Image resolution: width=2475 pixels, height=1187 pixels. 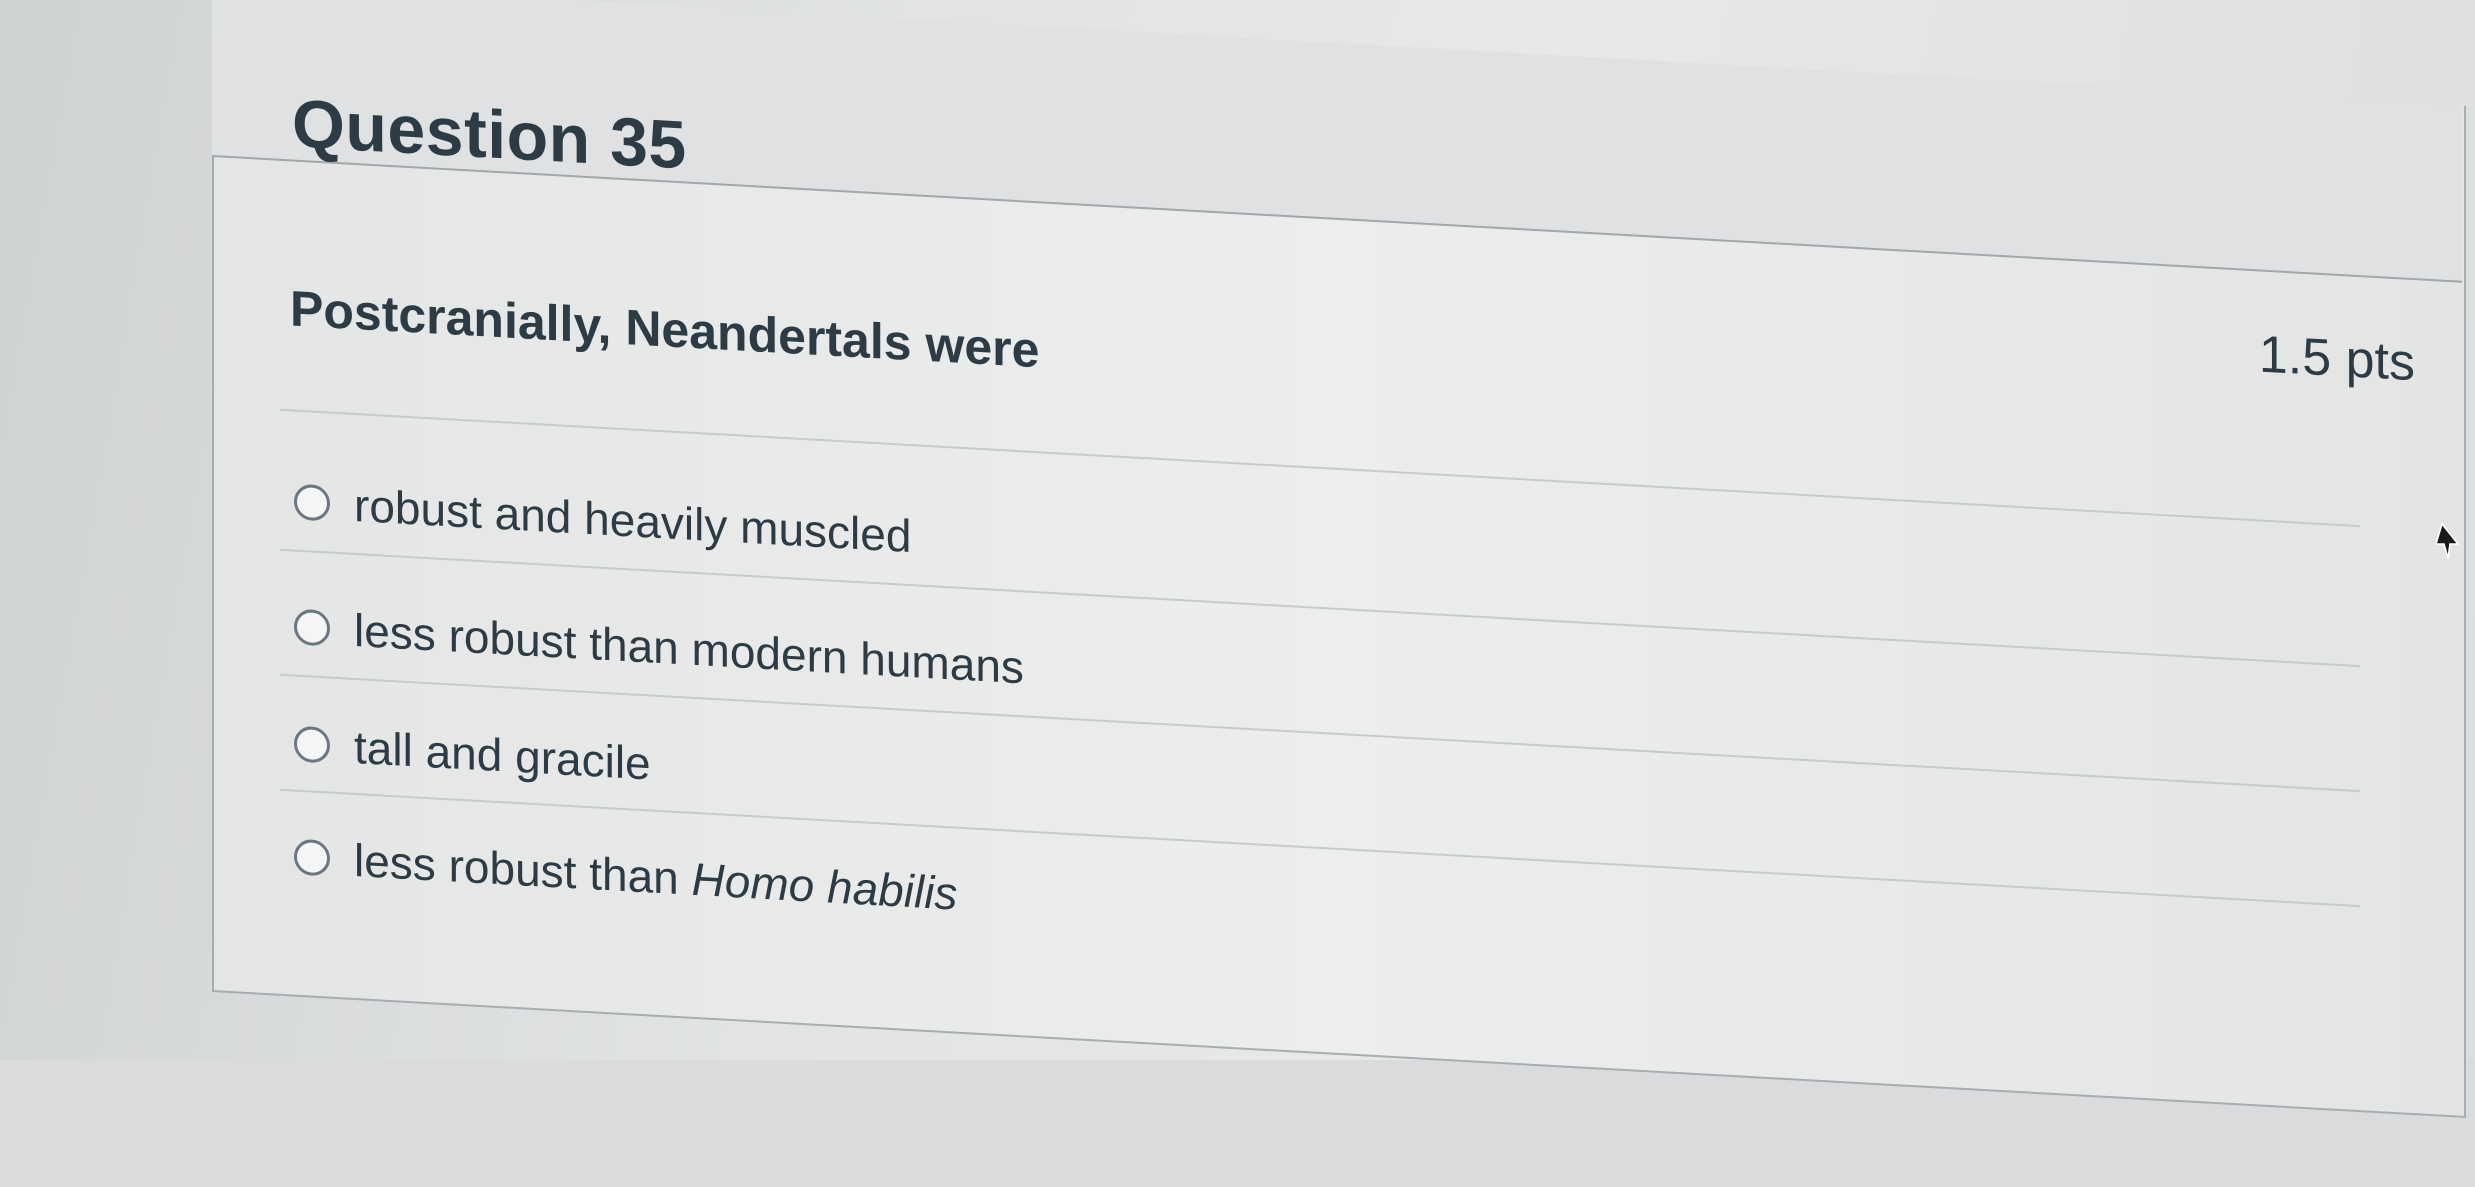 What do you see at coordinates (2447, 540) in the screenshot?
I see `mouse-pointer-icon` at bounding box center [2447, 540].